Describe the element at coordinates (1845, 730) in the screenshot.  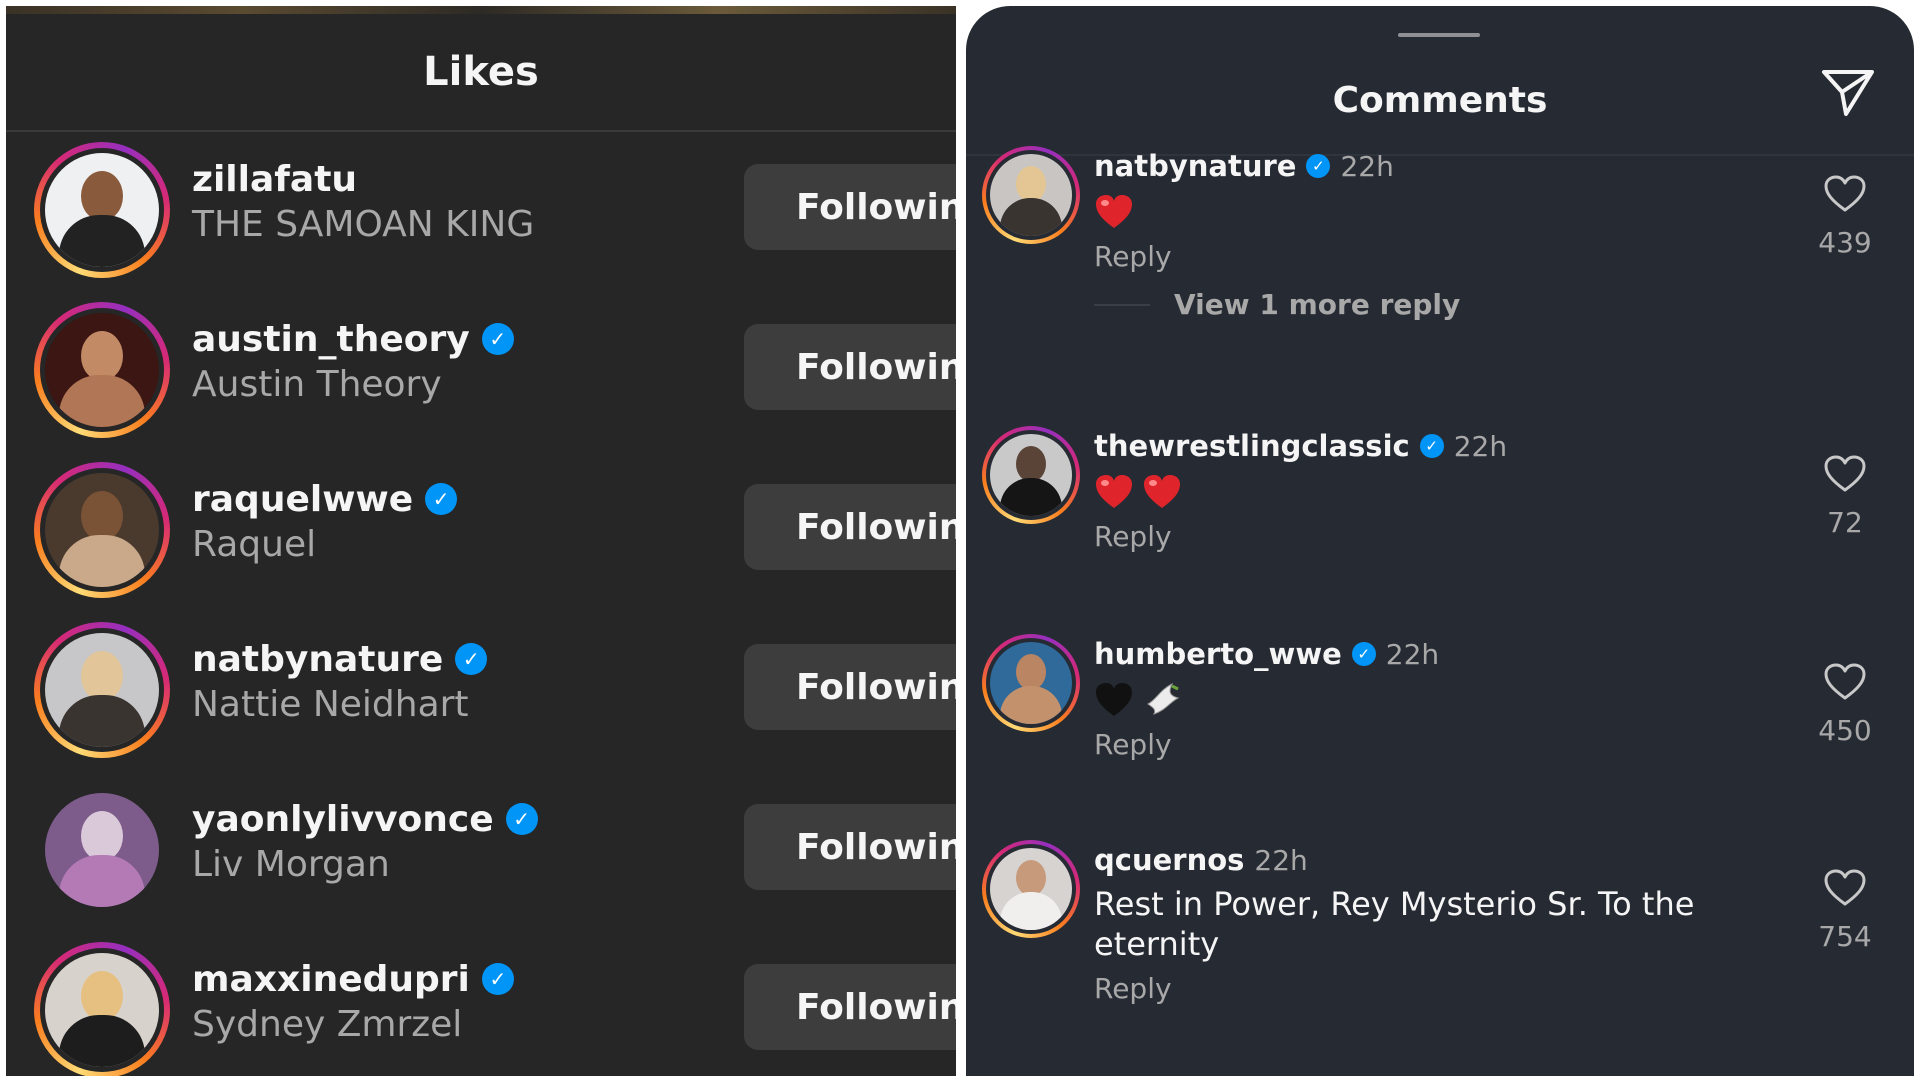
I see `like-count: 450` at that location.